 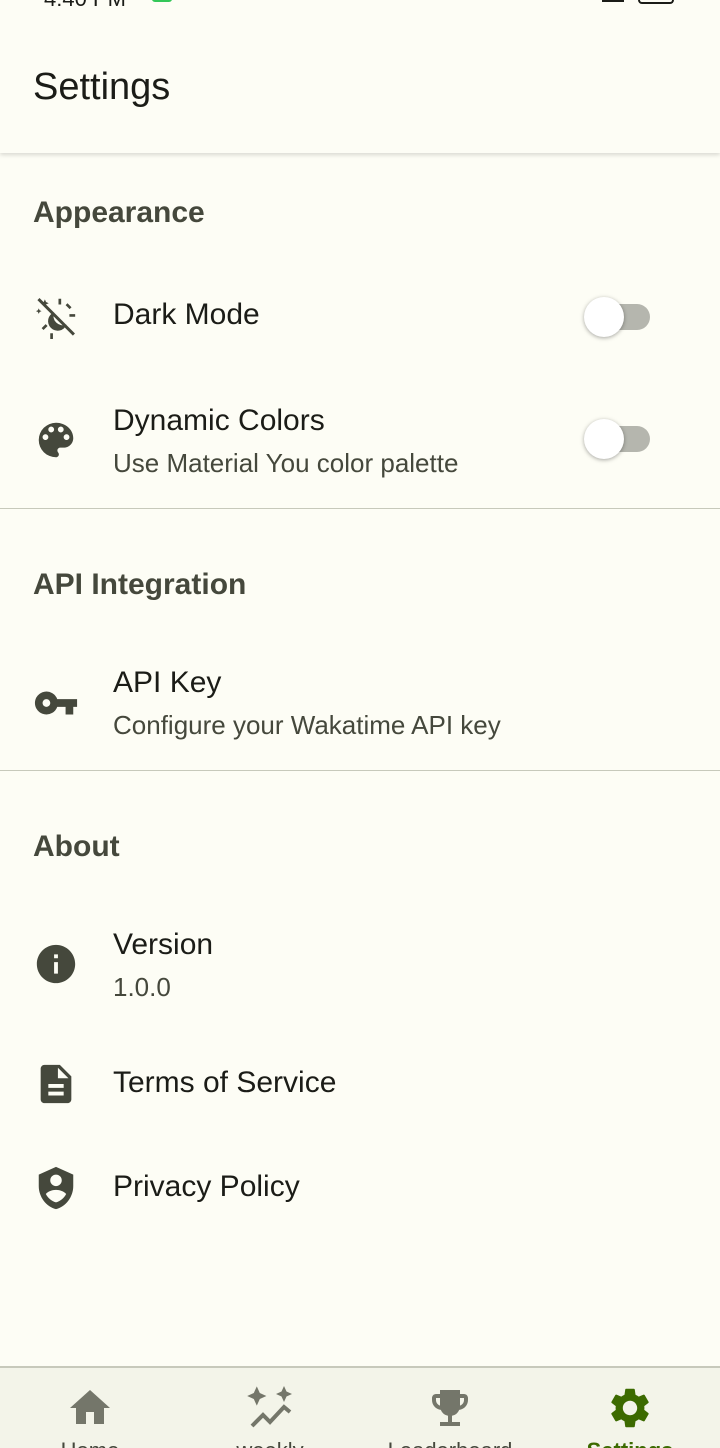 I want to click on nav-label-leaderboard: Leaderboard, so click(x=450, y=1443).